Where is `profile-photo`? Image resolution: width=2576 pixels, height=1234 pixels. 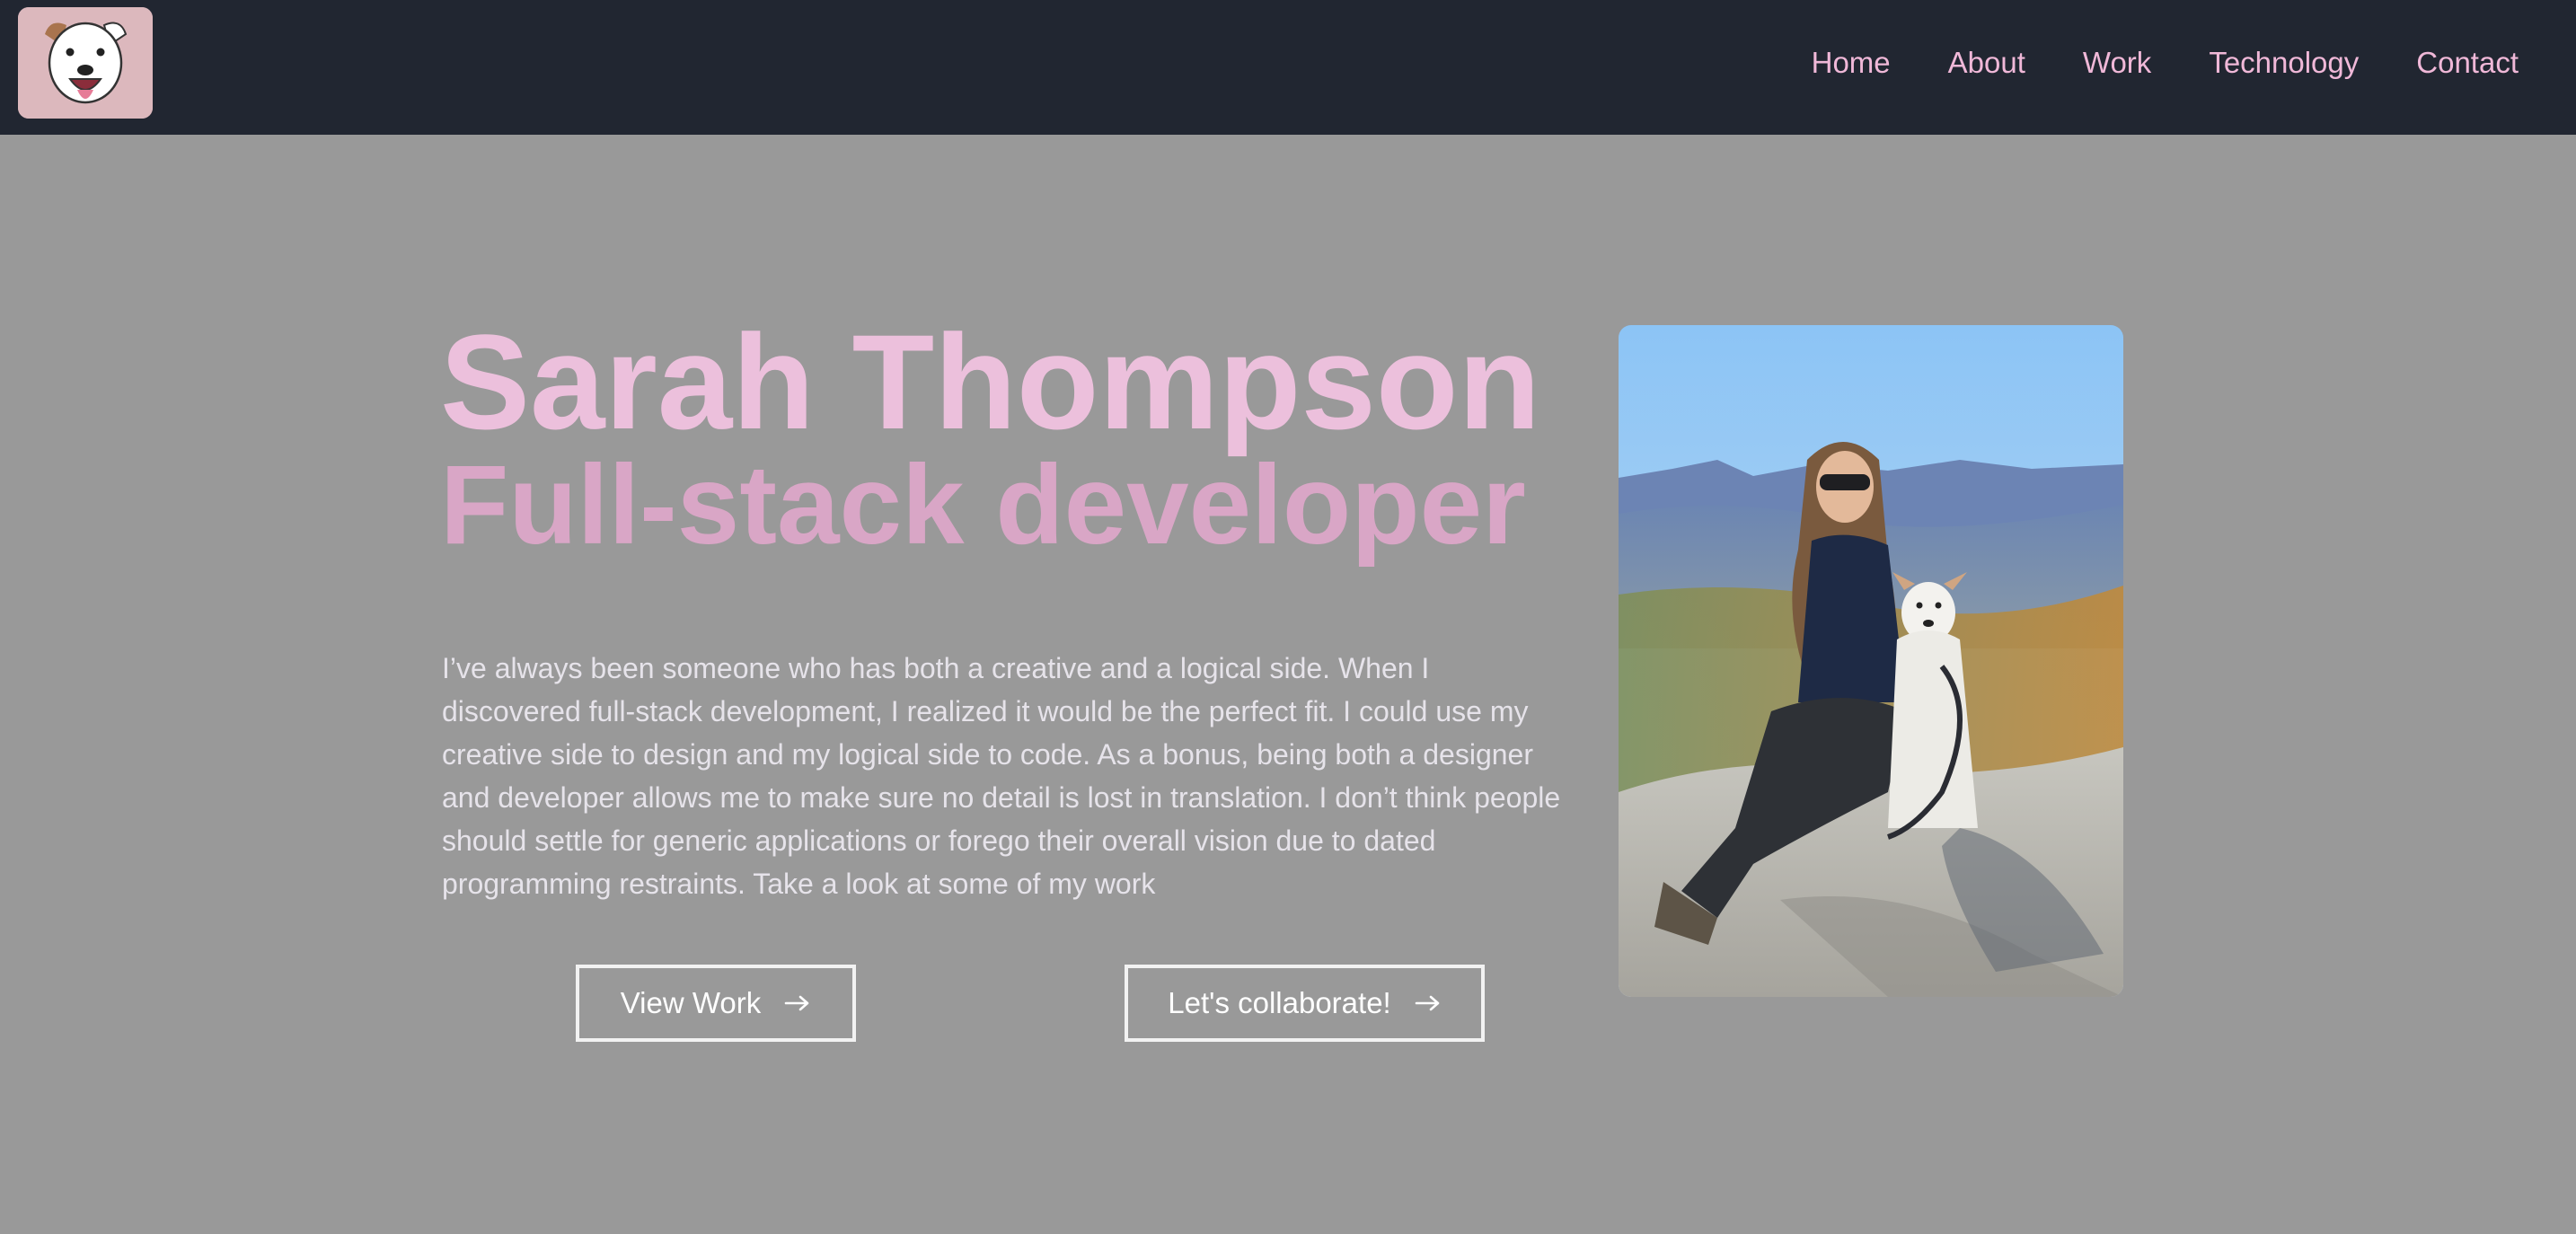
profile-photo is located at coordinates (1871, 661).